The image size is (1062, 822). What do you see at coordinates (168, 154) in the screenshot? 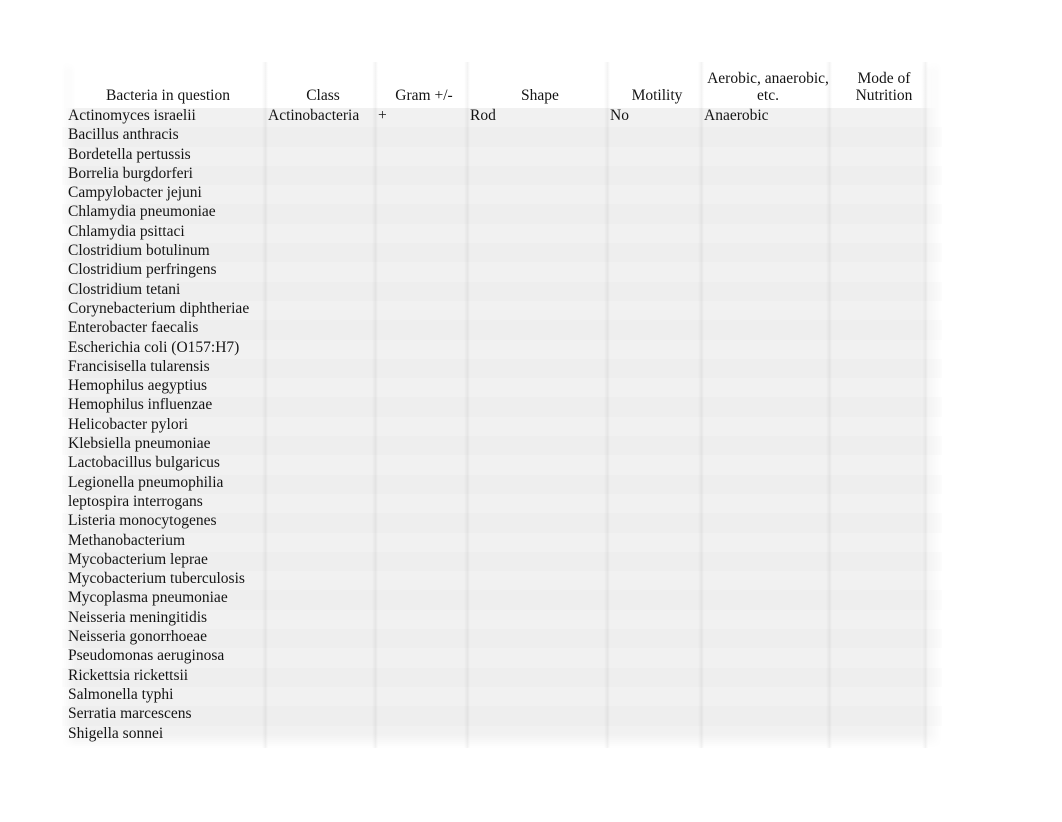
I see `cell-bacteria: Bordetella pertussis` at bounding box center [168, 154].